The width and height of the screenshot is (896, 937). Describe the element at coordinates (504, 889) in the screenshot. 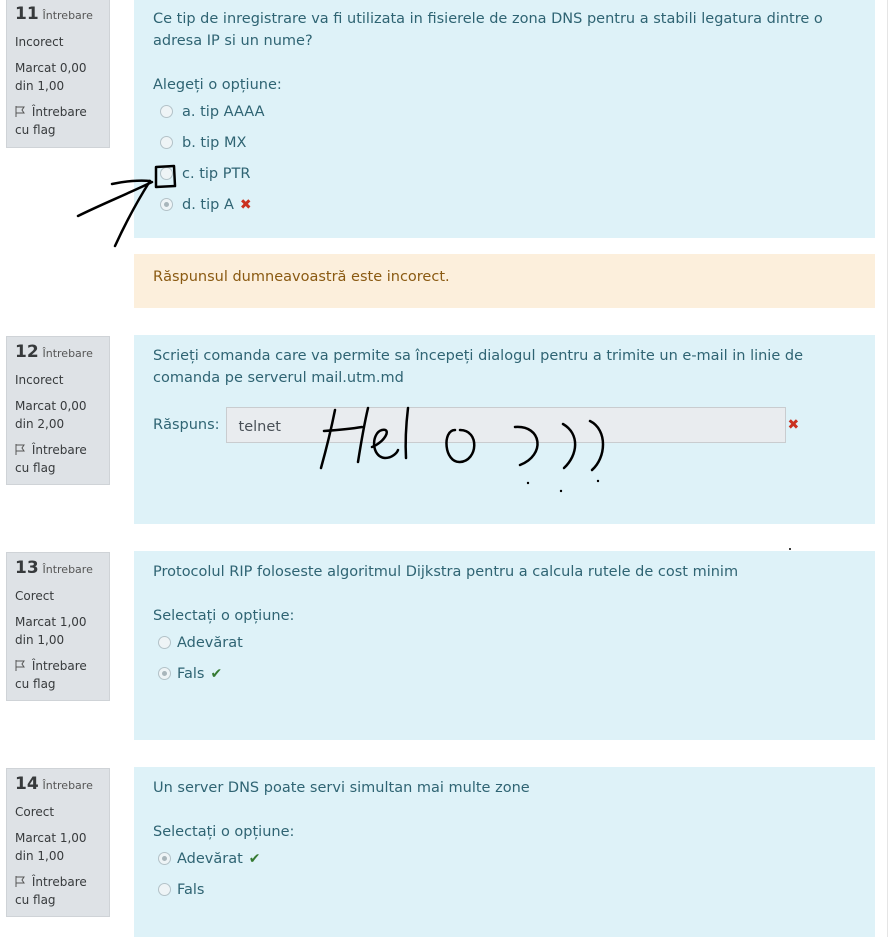

I see `option-false: Fals` at that location.